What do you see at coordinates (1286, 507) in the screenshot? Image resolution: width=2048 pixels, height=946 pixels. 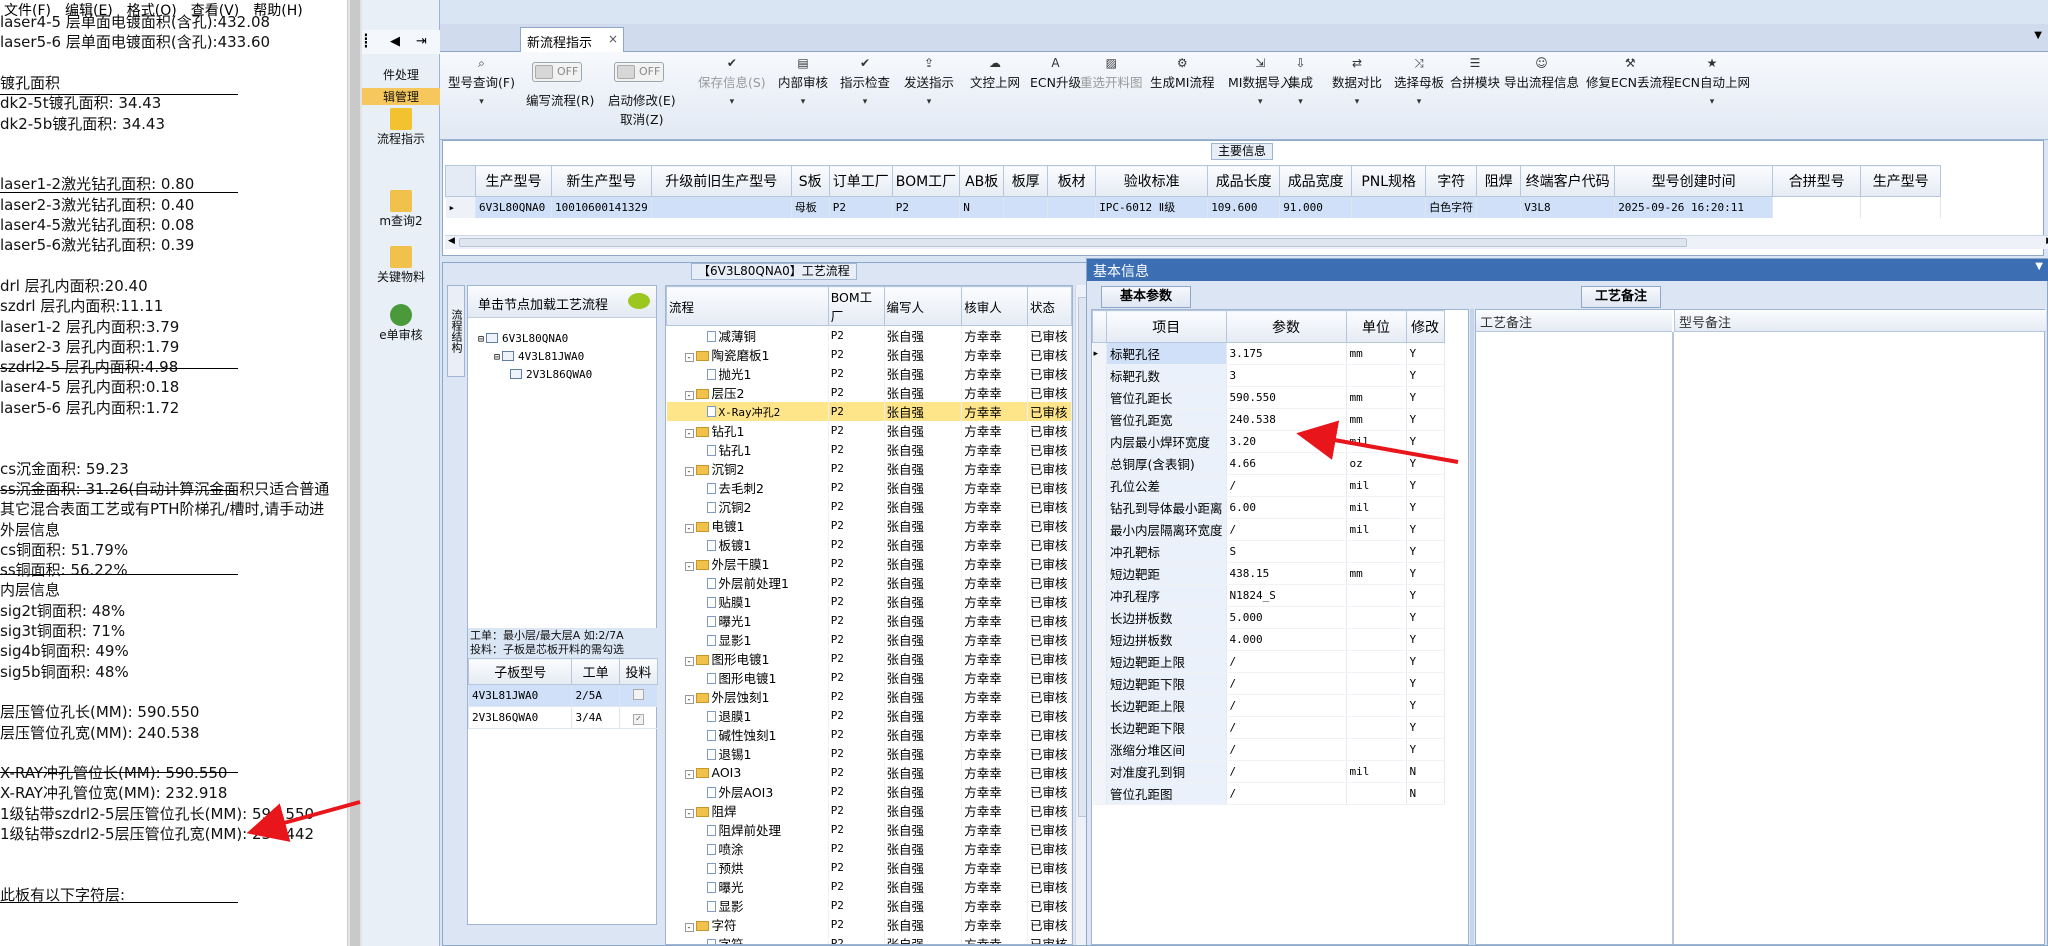 I see `param-value-cell: 6.00` at bounding box center [1286, 507].